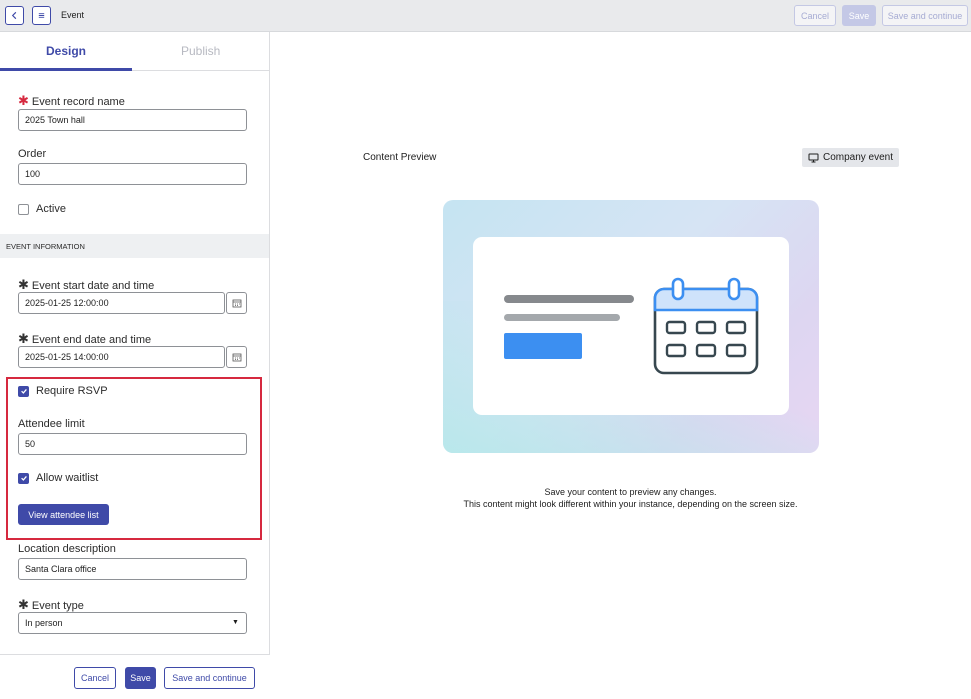 The width and height of the screenshot is (971, 699). I want to click on menu-icon, so click(41, 15).